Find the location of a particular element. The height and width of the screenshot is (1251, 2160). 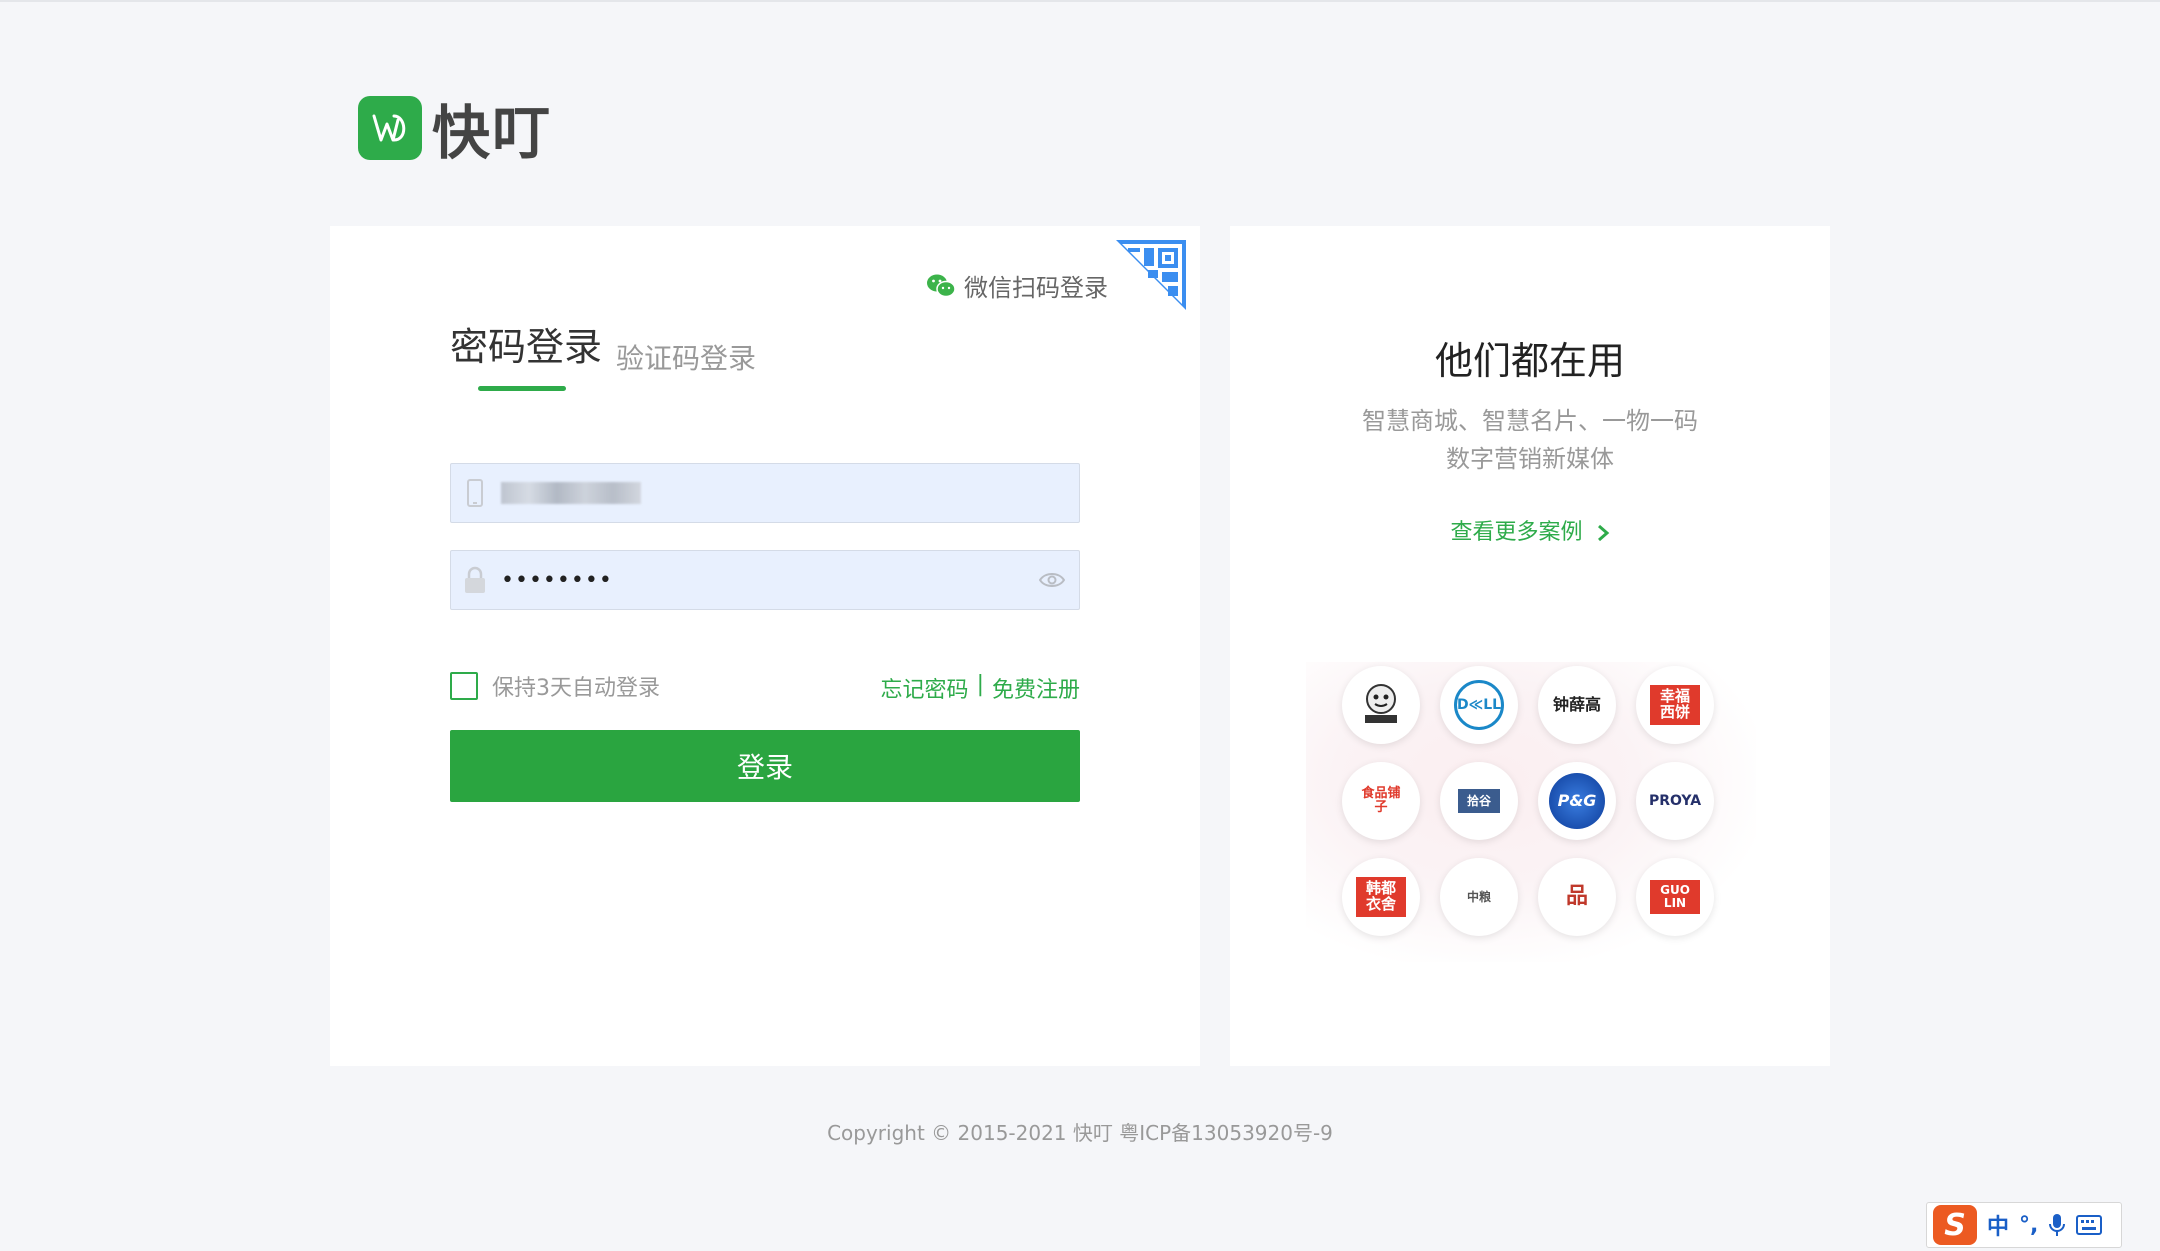

brand-proya-logo: PROYA is located at coordinates (1675, 801).